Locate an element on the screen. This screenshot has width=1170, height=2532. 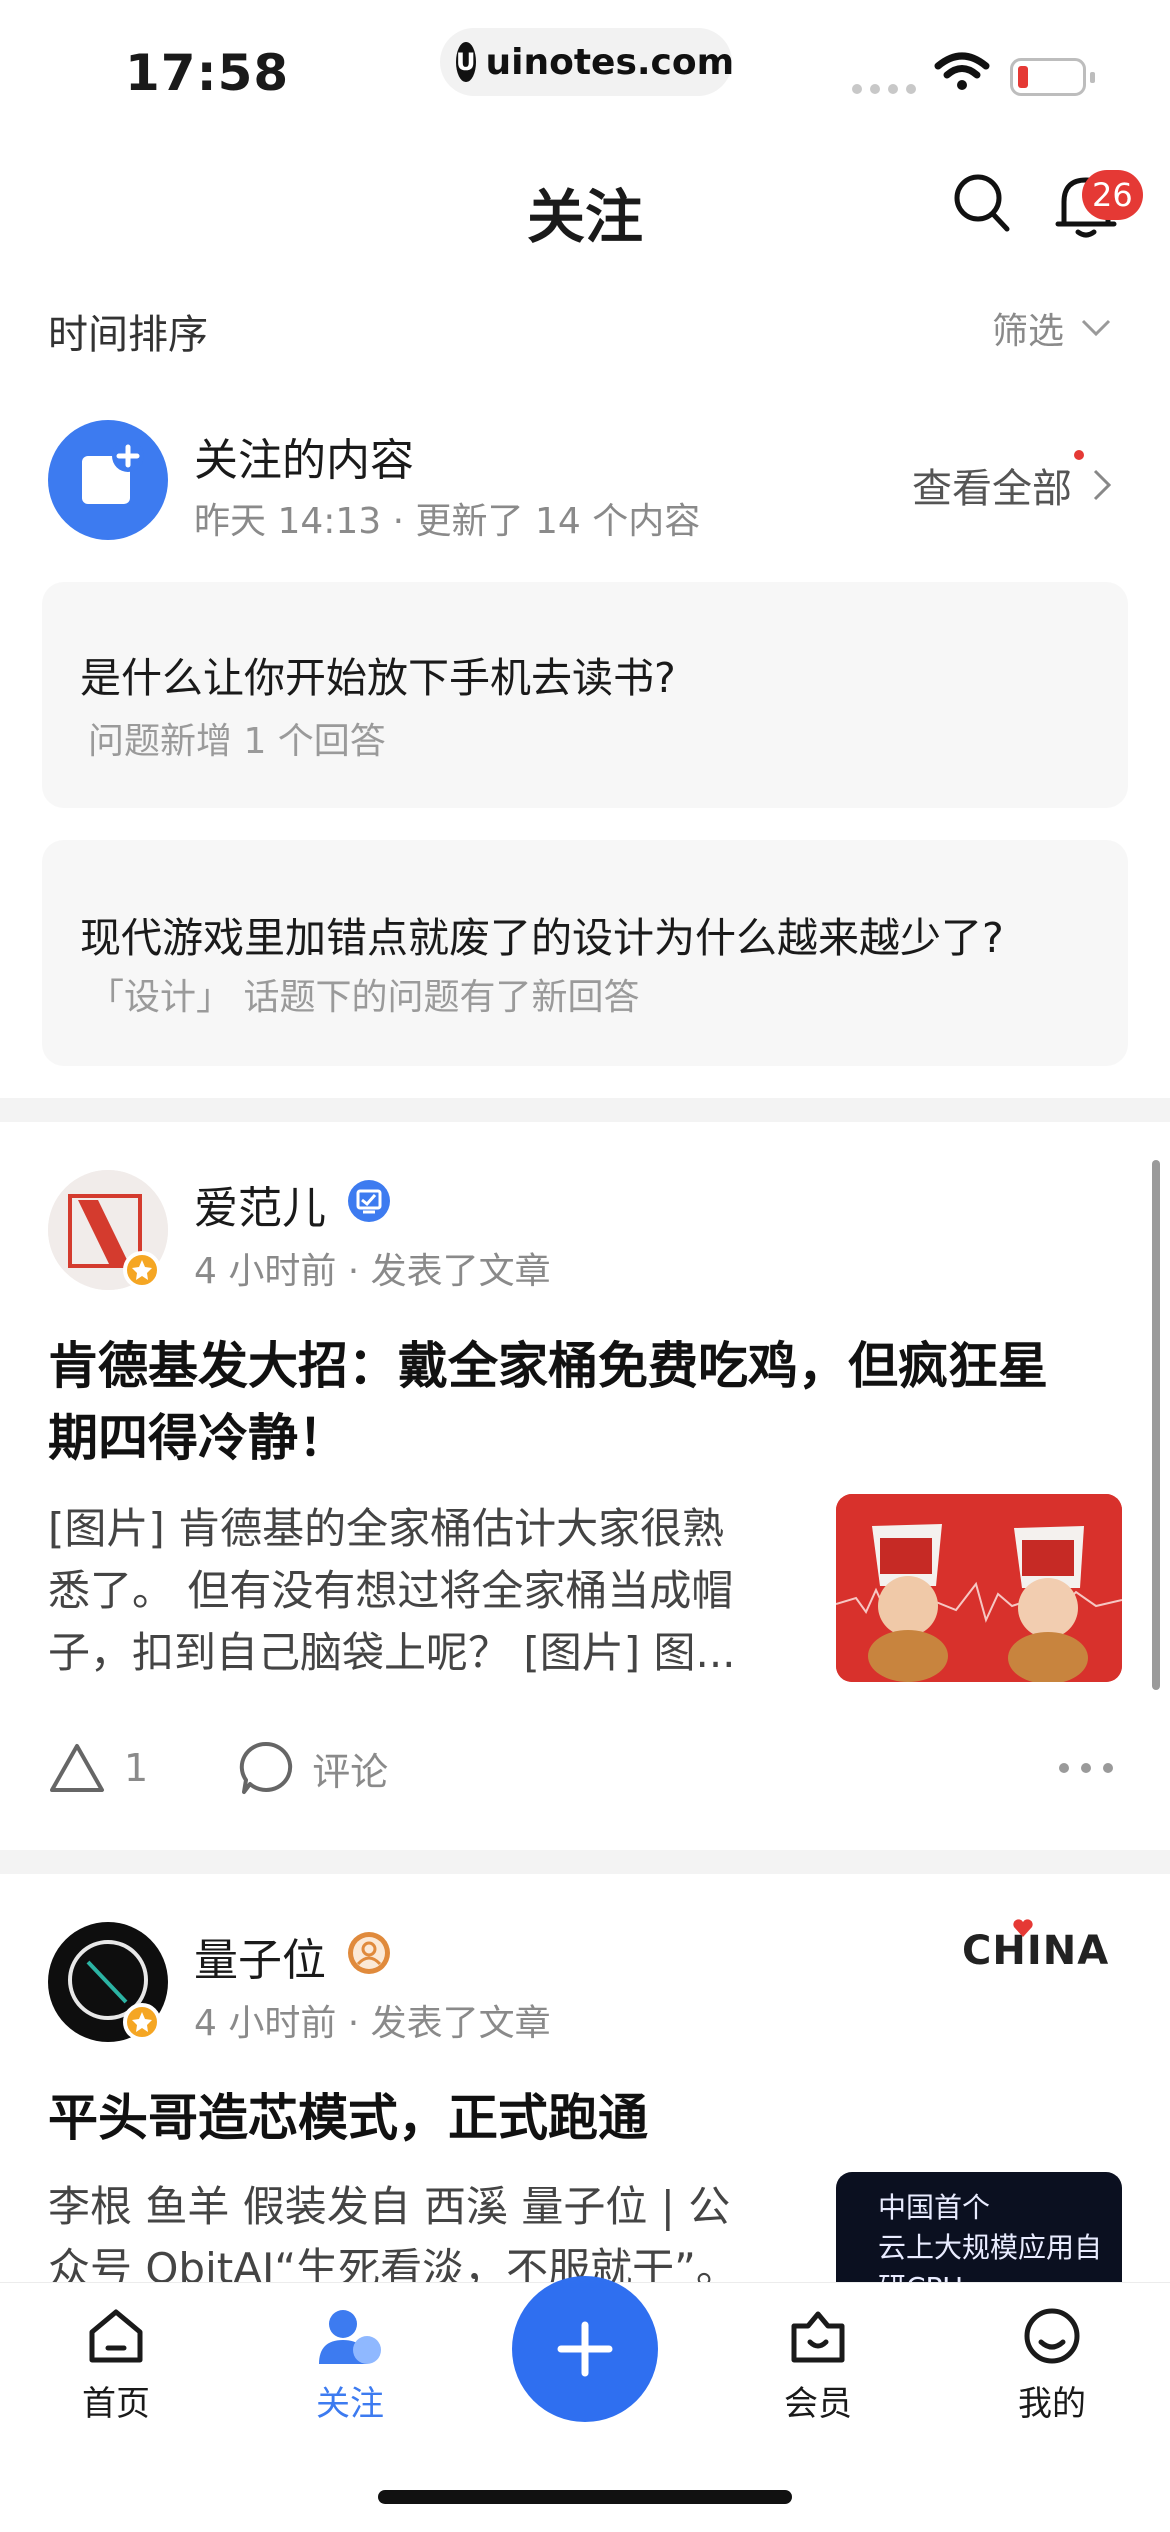
plus-icon is located at coordinates (585, 2349).